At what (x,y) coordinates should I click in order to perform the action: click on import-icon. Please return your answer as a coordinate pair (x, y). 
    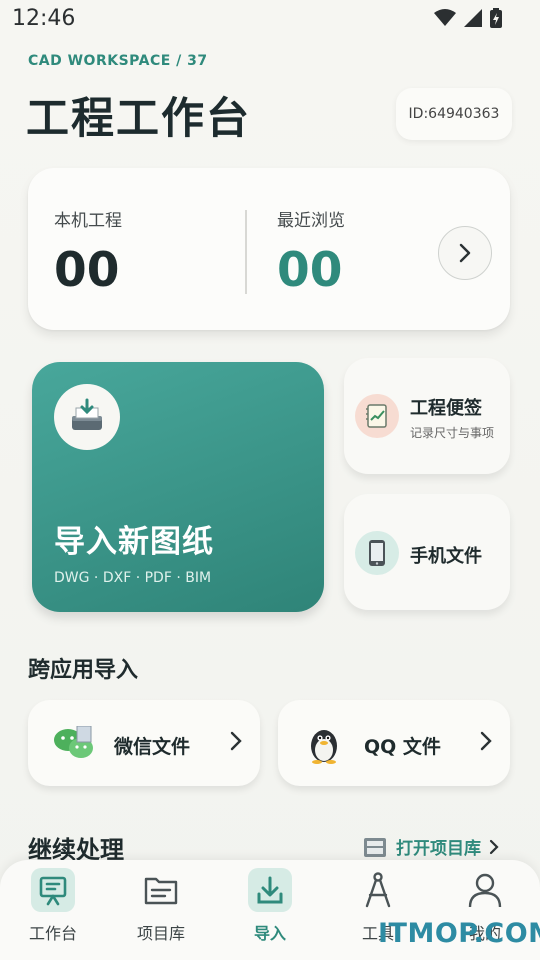
    Looking at the image, I should click on (270, 890).